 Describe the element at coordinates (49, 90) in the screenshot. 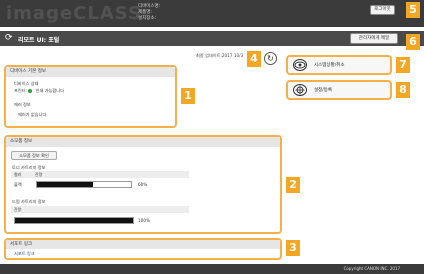

I see `printer-status-text: 인쇄 가능합니다` at that location.